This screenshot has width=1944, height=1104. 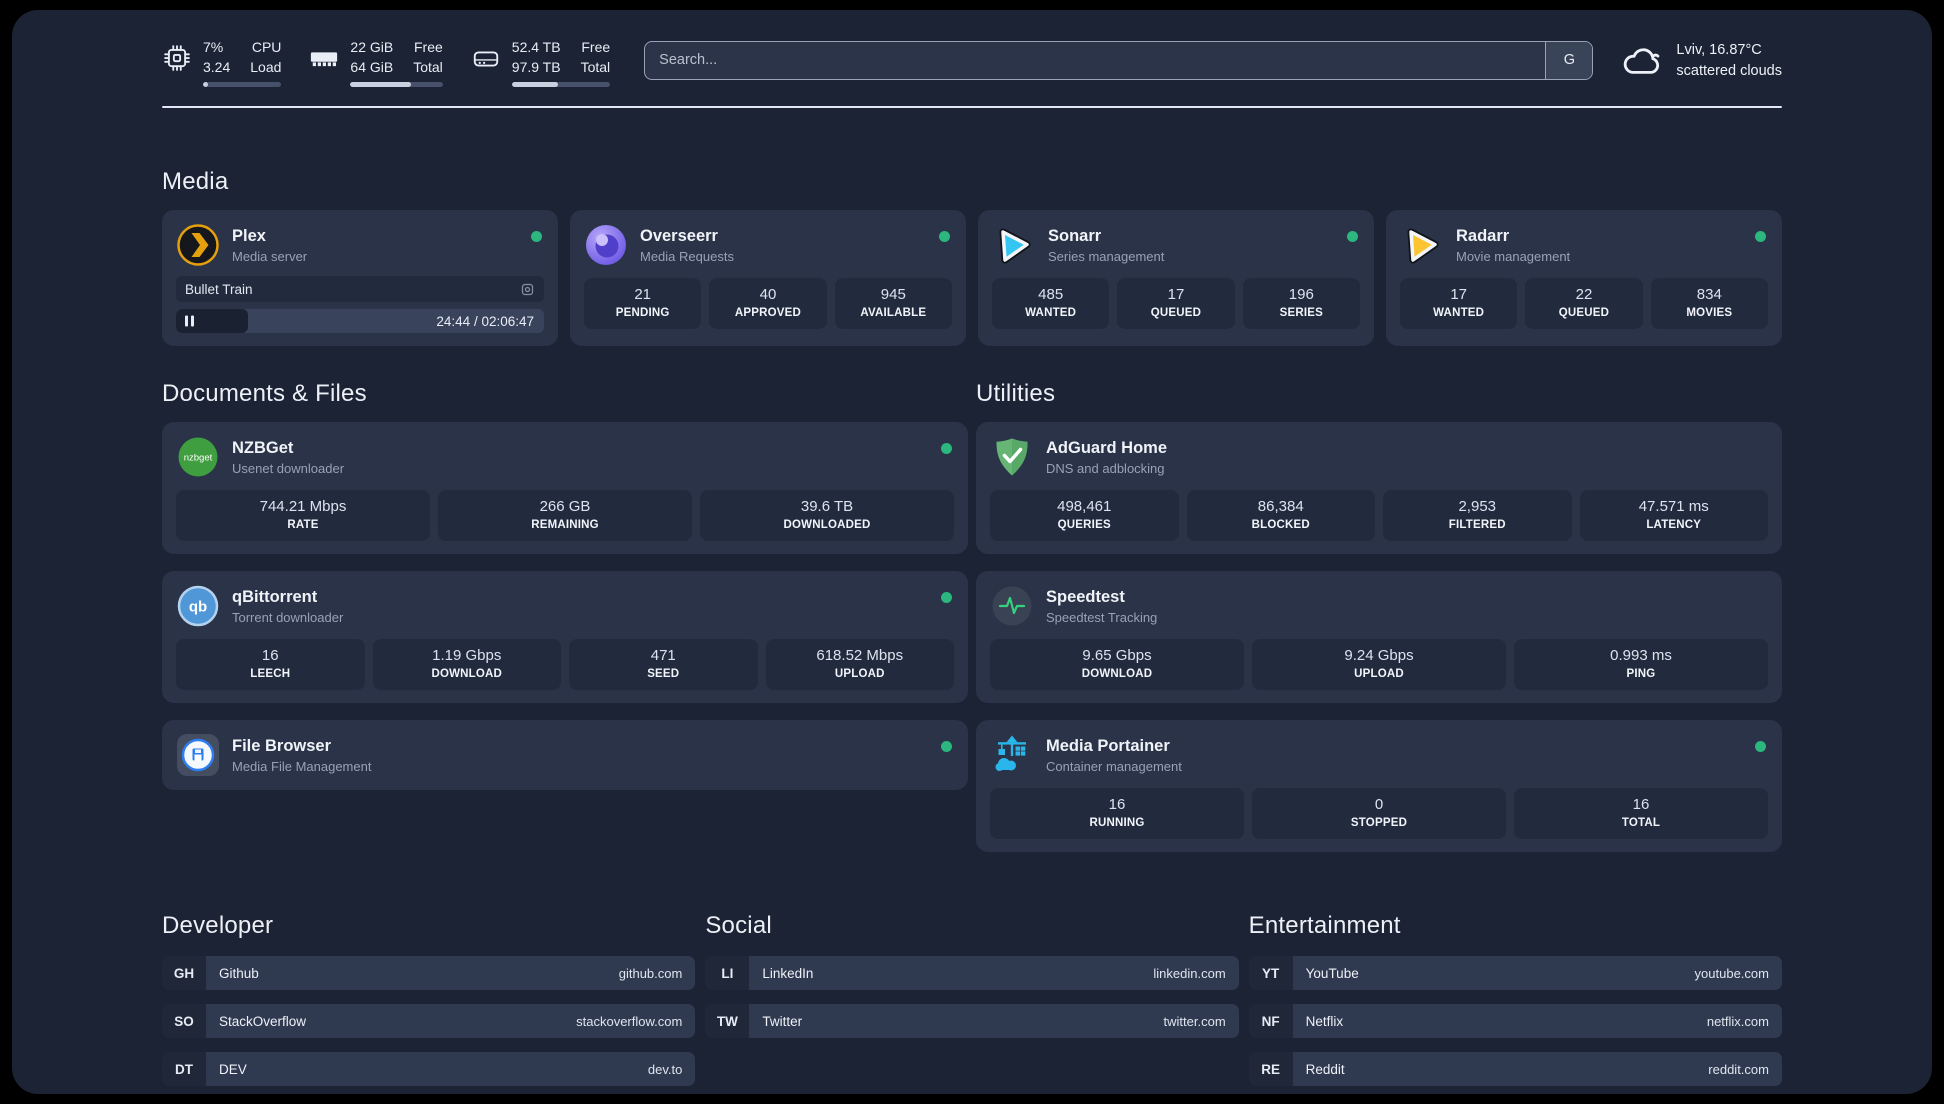 I want to click on disk-total-value: 97.9 TB, so click(x=536, y=66).